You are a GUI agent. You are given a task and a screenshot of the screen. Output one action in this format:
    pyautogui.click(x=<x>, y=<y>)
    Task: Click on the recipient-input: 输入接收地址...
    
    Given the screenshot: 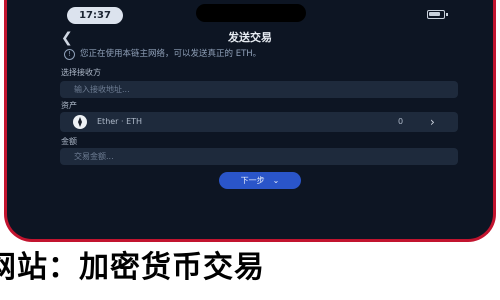 What is the action you would take?
    pyautogui.click(x=259, y=89)
    